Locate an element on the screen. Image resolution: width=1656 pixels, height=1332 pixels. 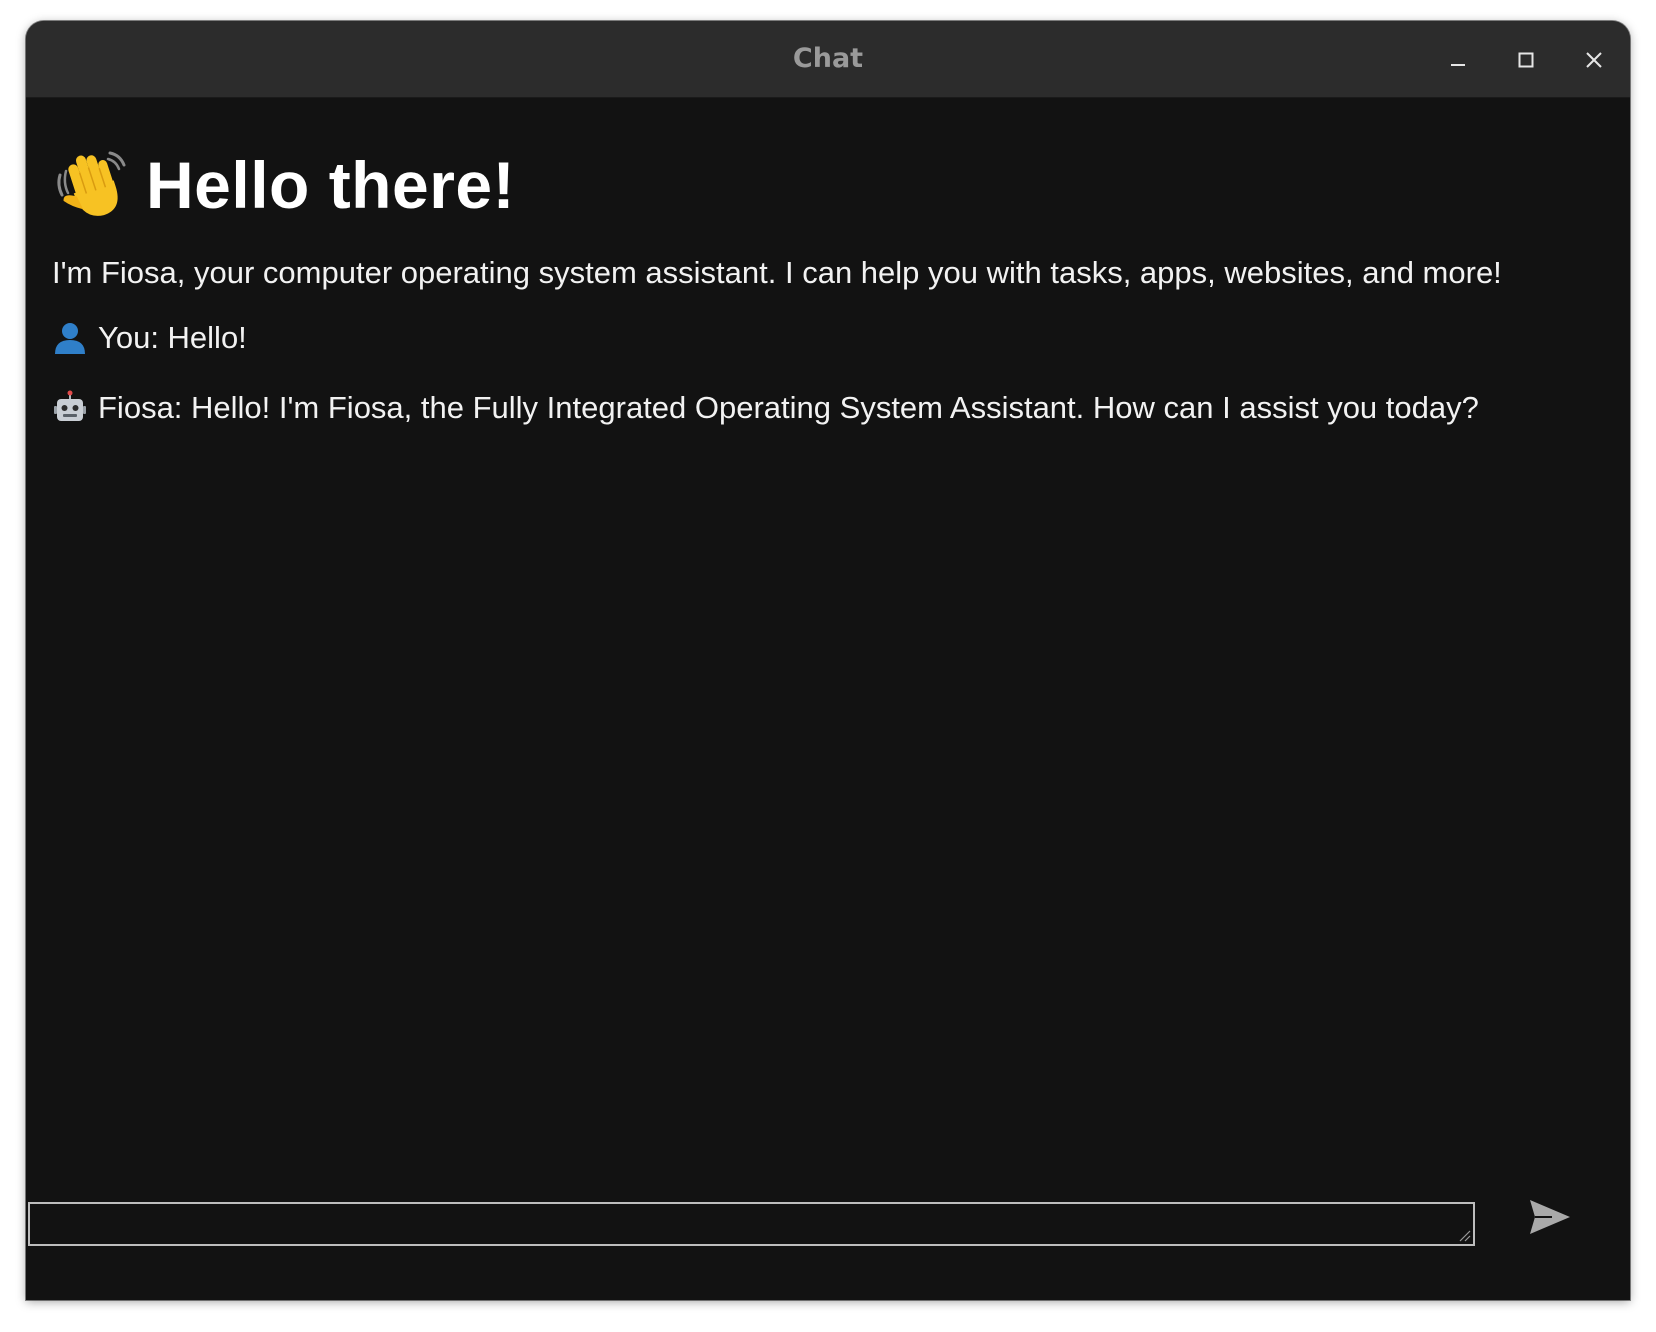
message-user: You: Hello! is located at coordinates (149, 338).